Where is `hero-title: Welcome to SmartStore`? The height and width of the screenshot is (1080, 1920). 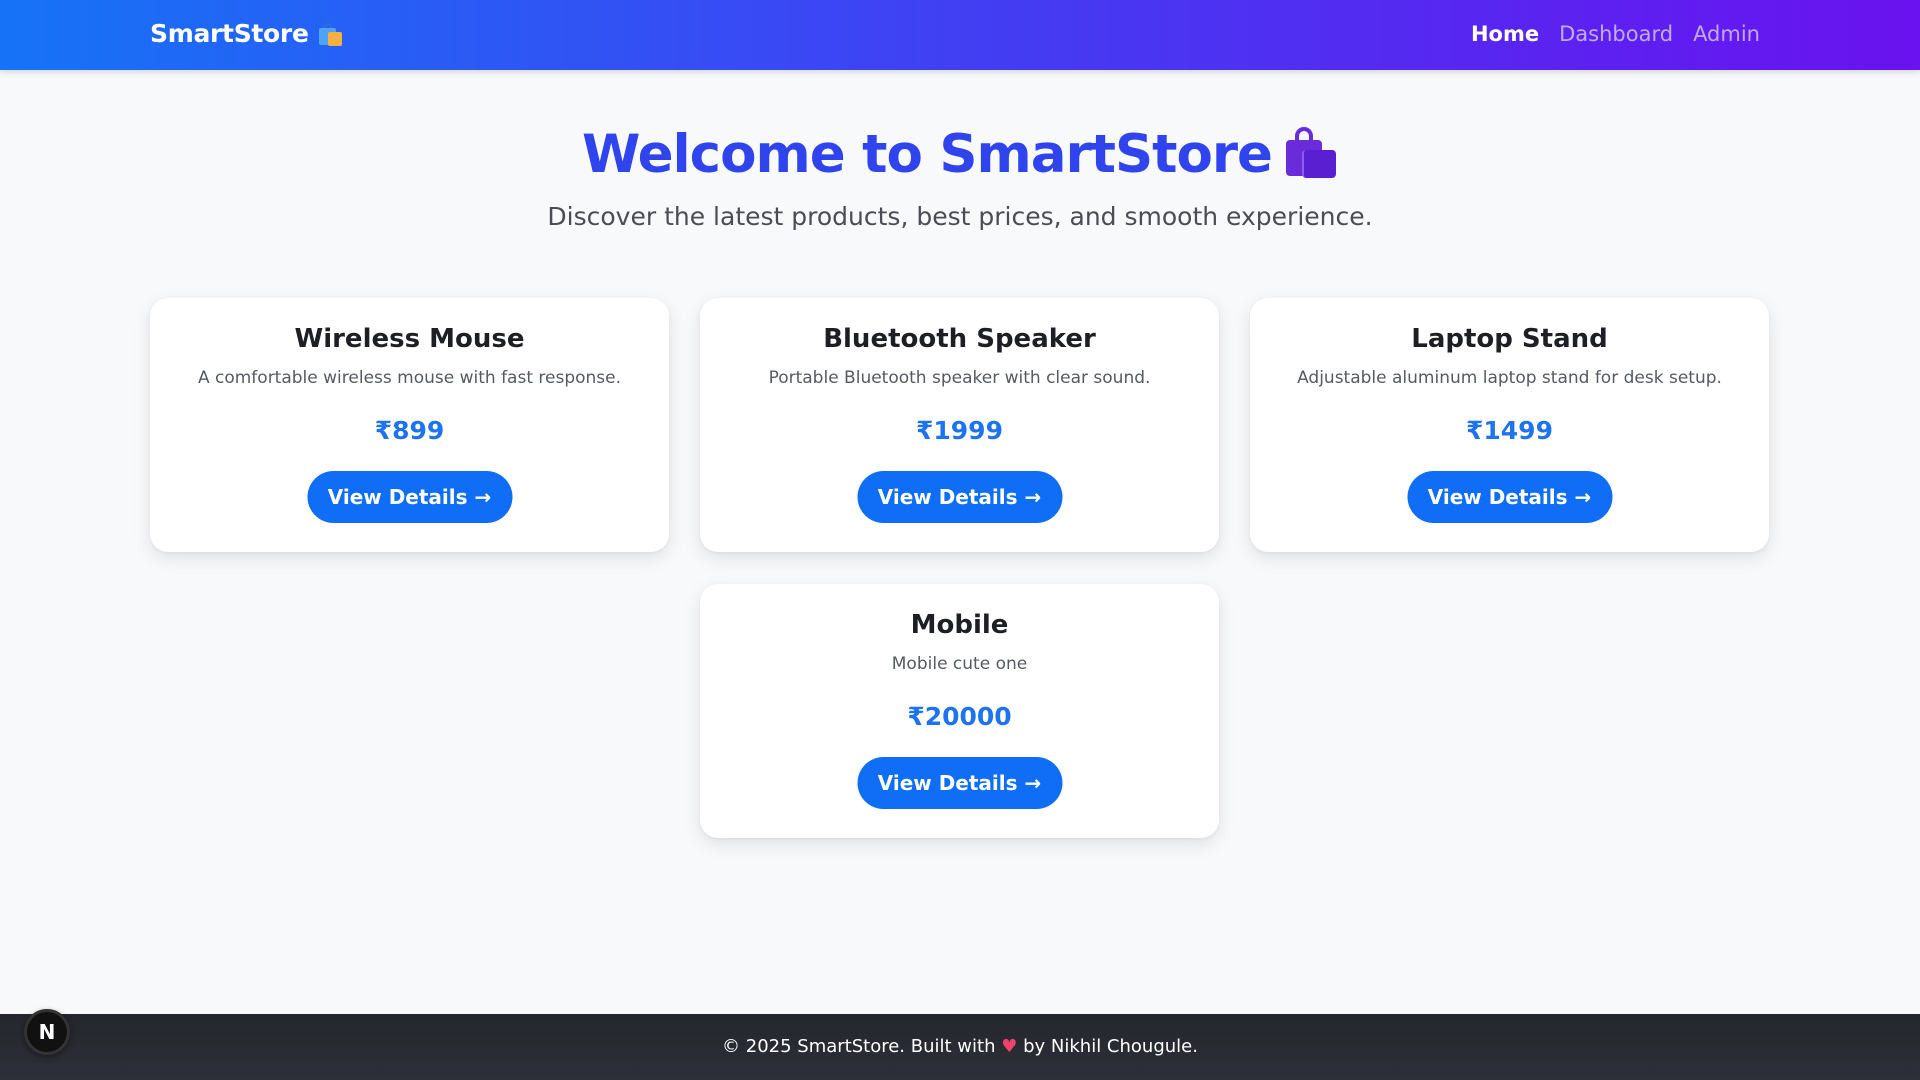
hero-title: Welcome to SmartStore is located at coordinates (960, 154).